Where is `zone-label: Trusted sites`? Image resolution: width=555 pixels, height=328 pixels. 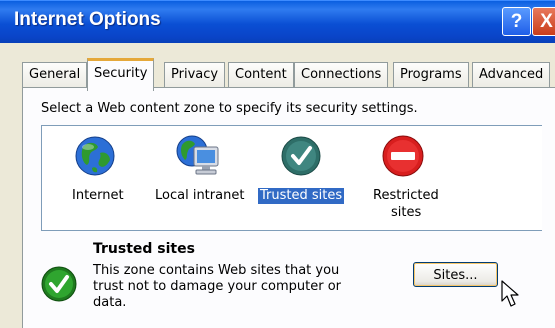 zone-label: Trusted sites is located at coordinates (301, 196).